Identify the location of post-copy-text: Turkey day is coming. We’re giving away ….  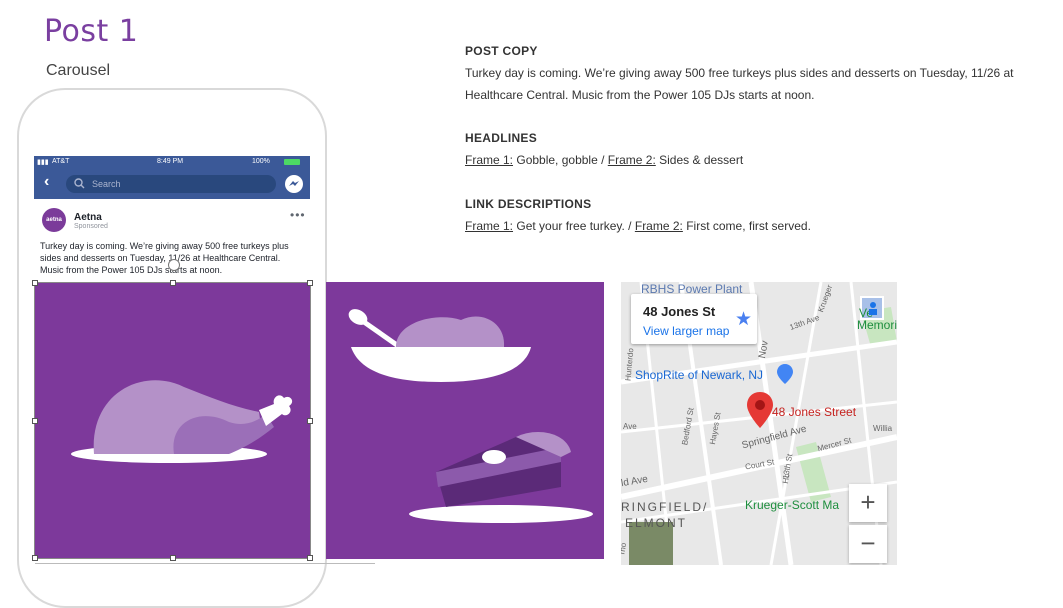
(739, 84).